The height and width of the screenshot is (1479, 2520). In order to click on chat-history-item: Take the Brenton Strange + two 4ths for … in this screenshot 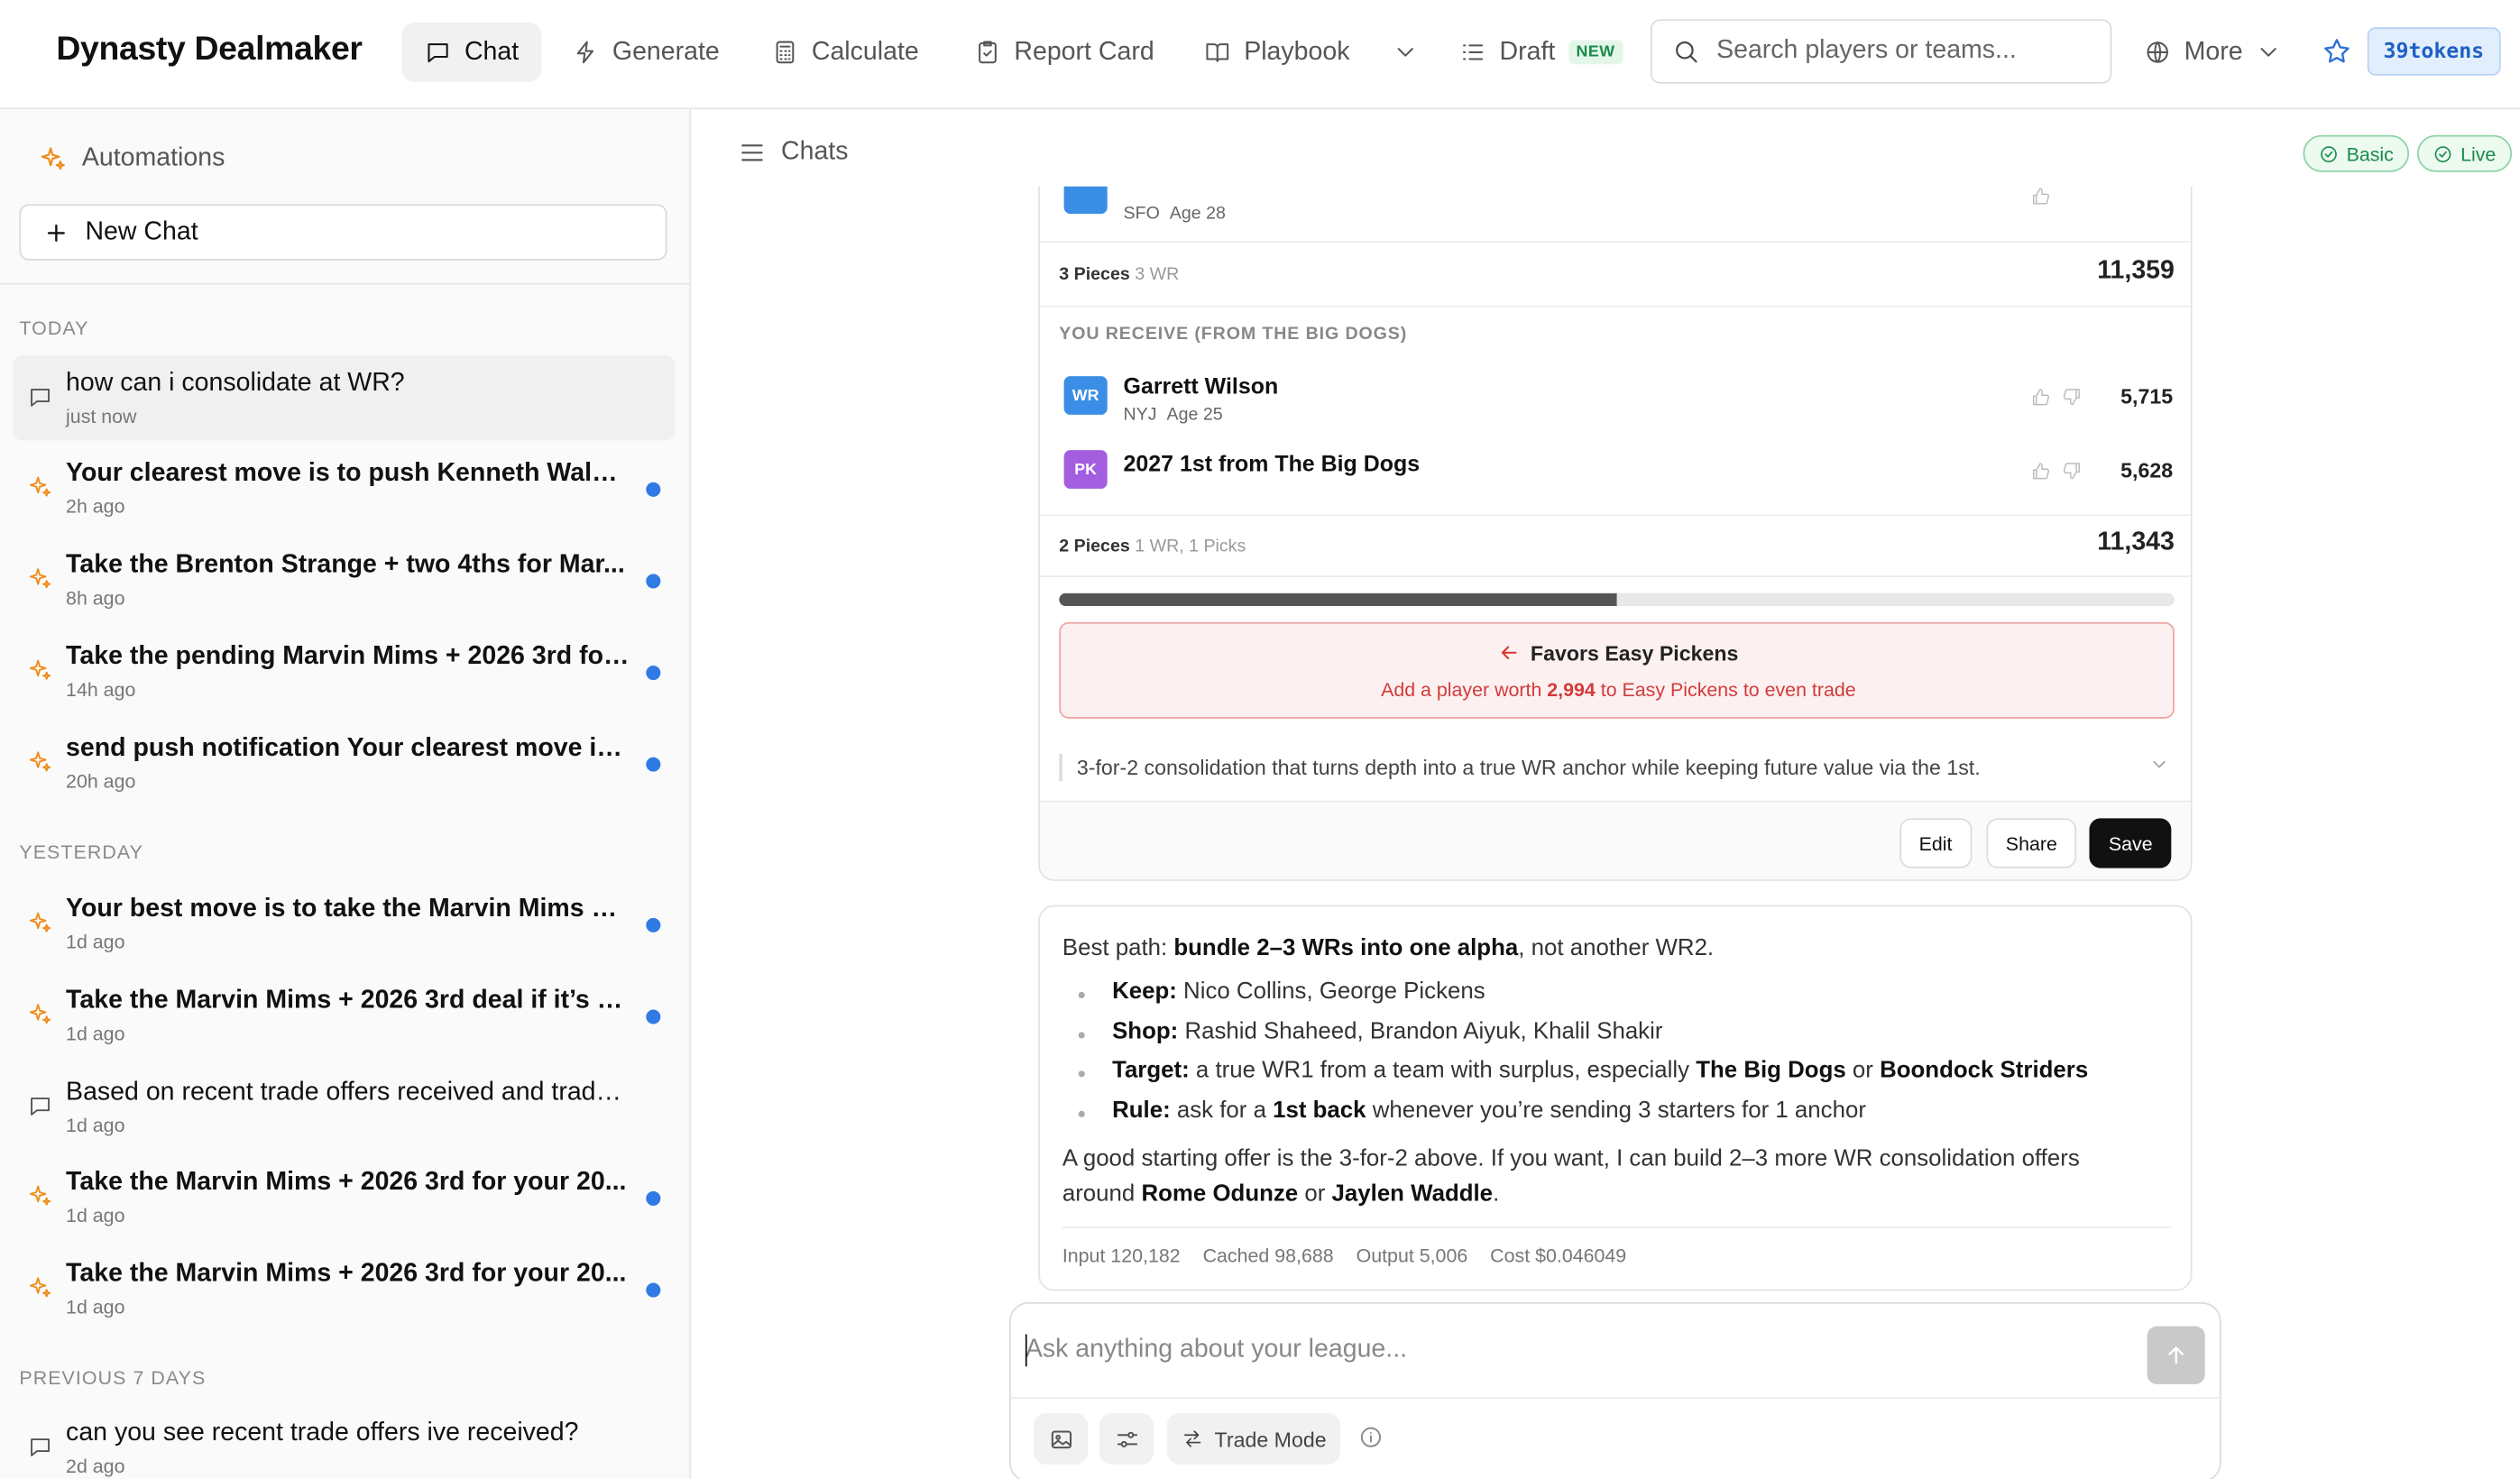, I will do `click(344, 579)`.